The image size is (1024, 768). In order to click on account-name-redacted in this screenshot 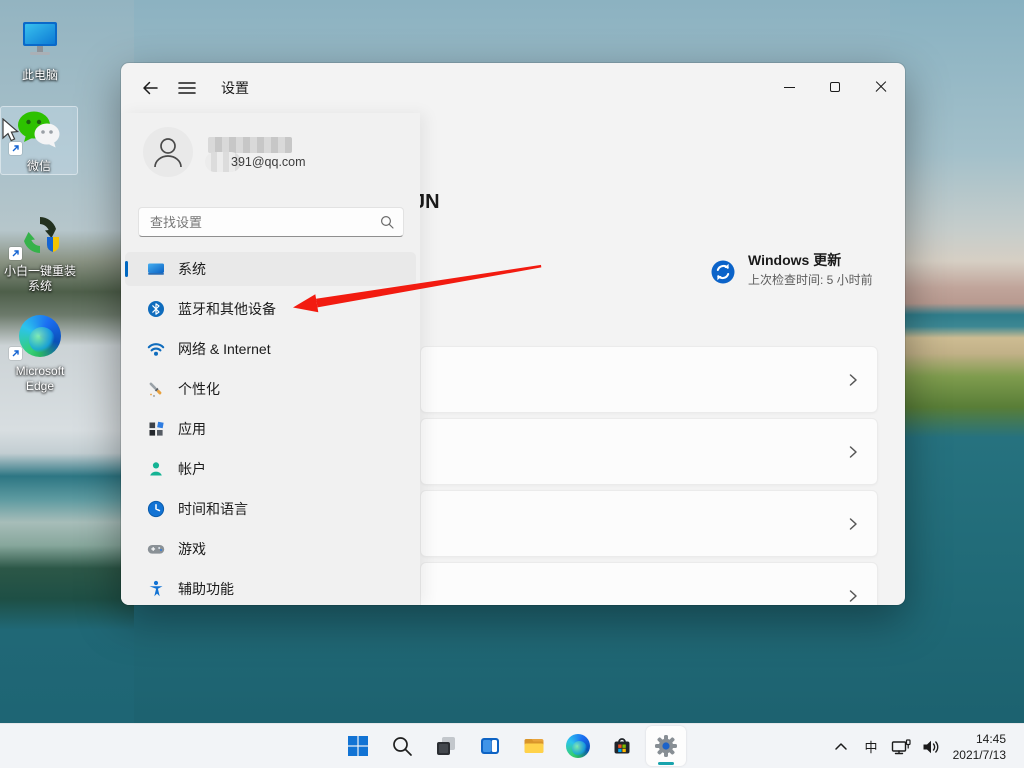, I will do `click(250, 145)`.